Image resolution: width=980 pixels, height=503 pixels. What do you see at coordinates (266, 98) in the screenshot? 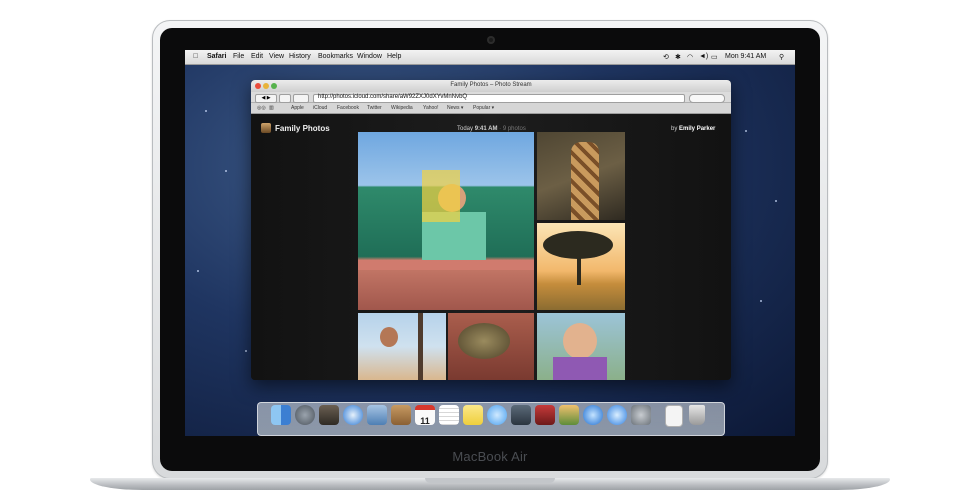
I see `back-forward-buttons: ◀ ▶` at bounding box center [266, 98].